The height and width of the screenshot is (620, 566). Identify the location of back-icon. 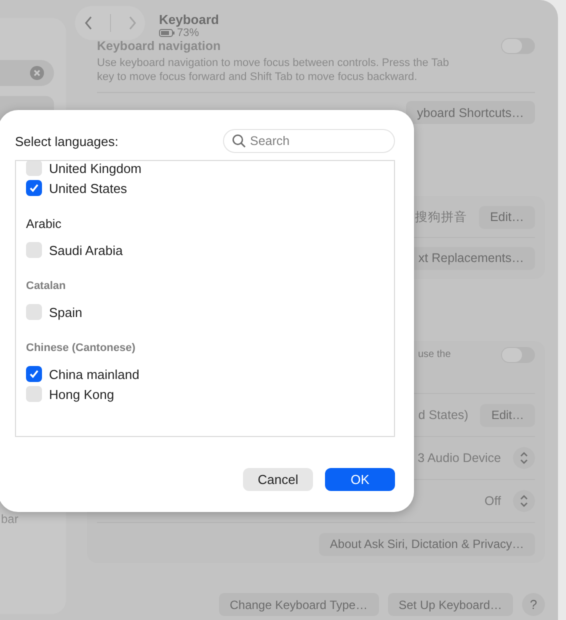
(88, 23).